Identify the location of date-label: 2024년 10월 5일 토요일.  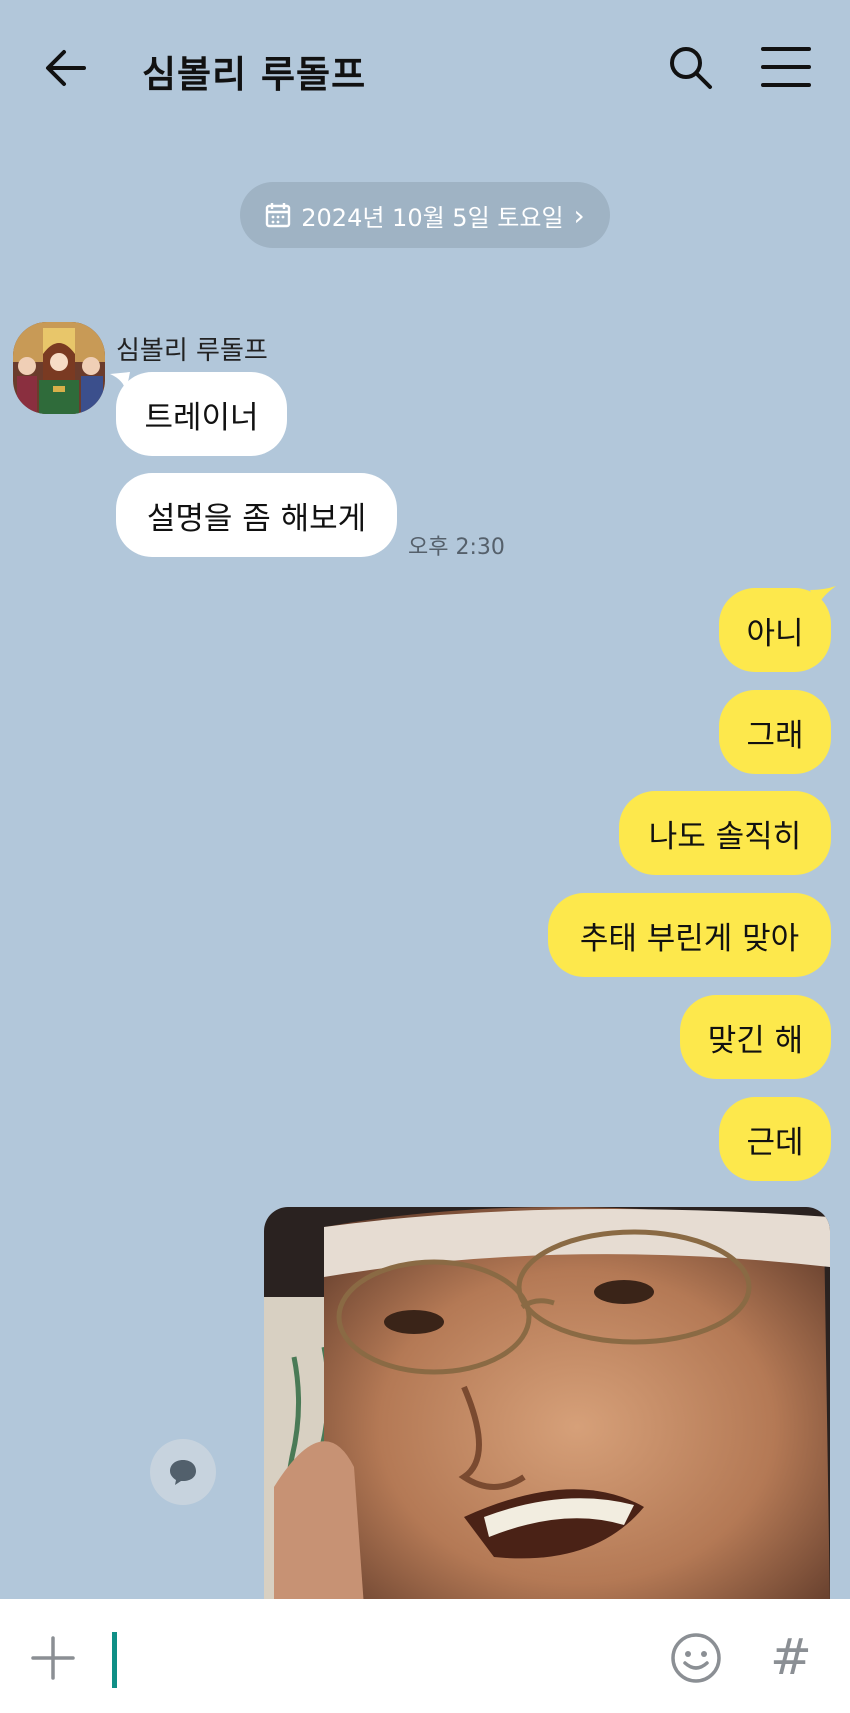
(432, 217).